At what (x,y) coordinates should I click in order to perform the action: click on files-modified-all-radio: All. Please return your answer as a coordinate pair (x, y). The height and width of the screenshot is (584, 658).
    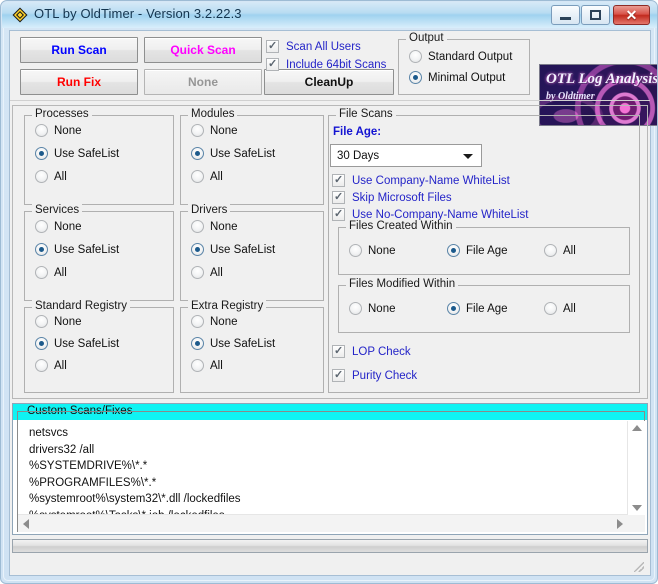
    Looking at the image, I should click on (560, 308).